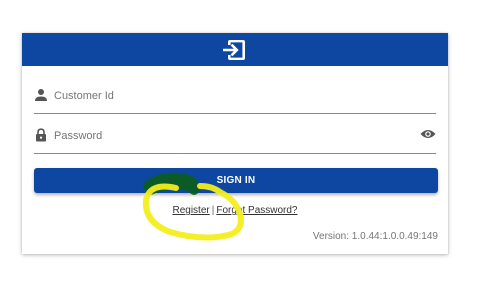 Image resolution: width=480 pixels, height=298 pixels. Describe the element at coordinates (428, 134) in the screenshot. I see `eye-icon` at that location.